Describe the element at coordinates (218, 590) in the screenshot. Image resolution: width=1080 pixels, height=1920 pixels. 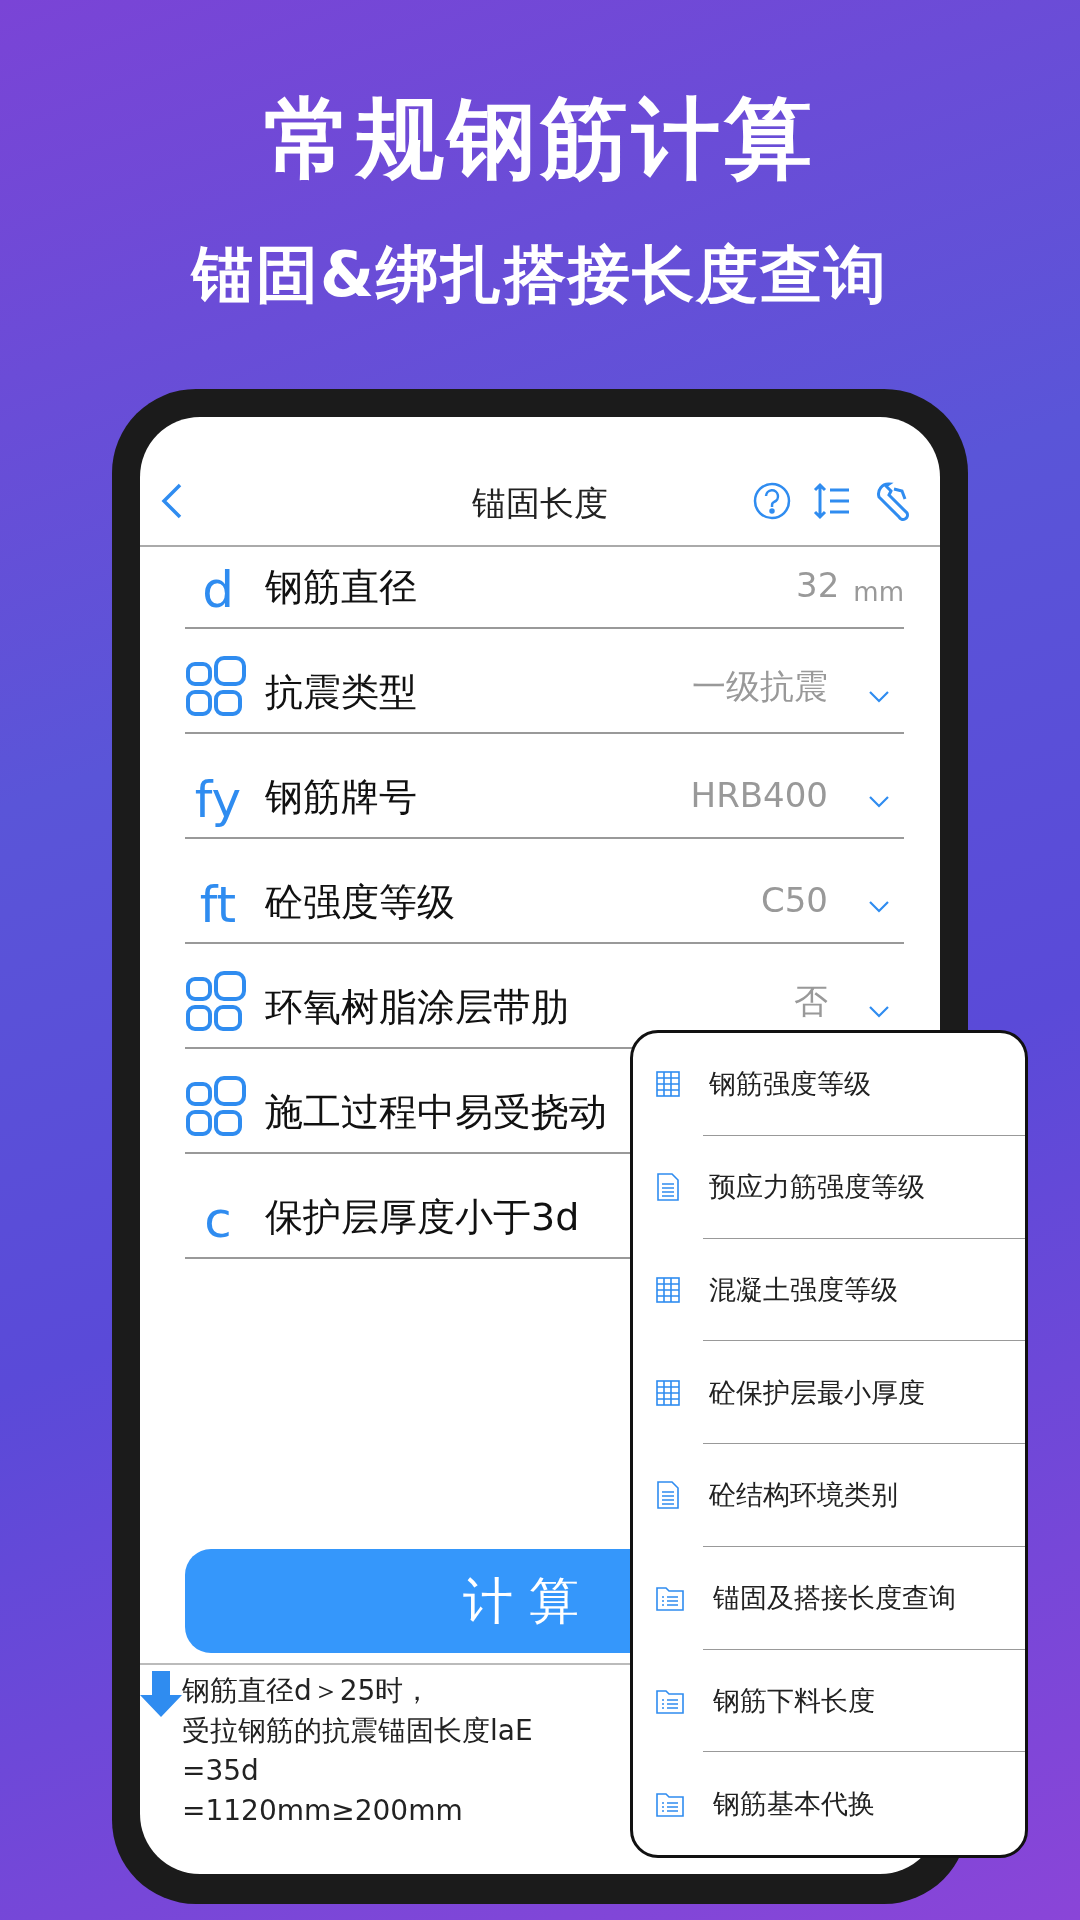
I see `symbol-label: d` at that location.